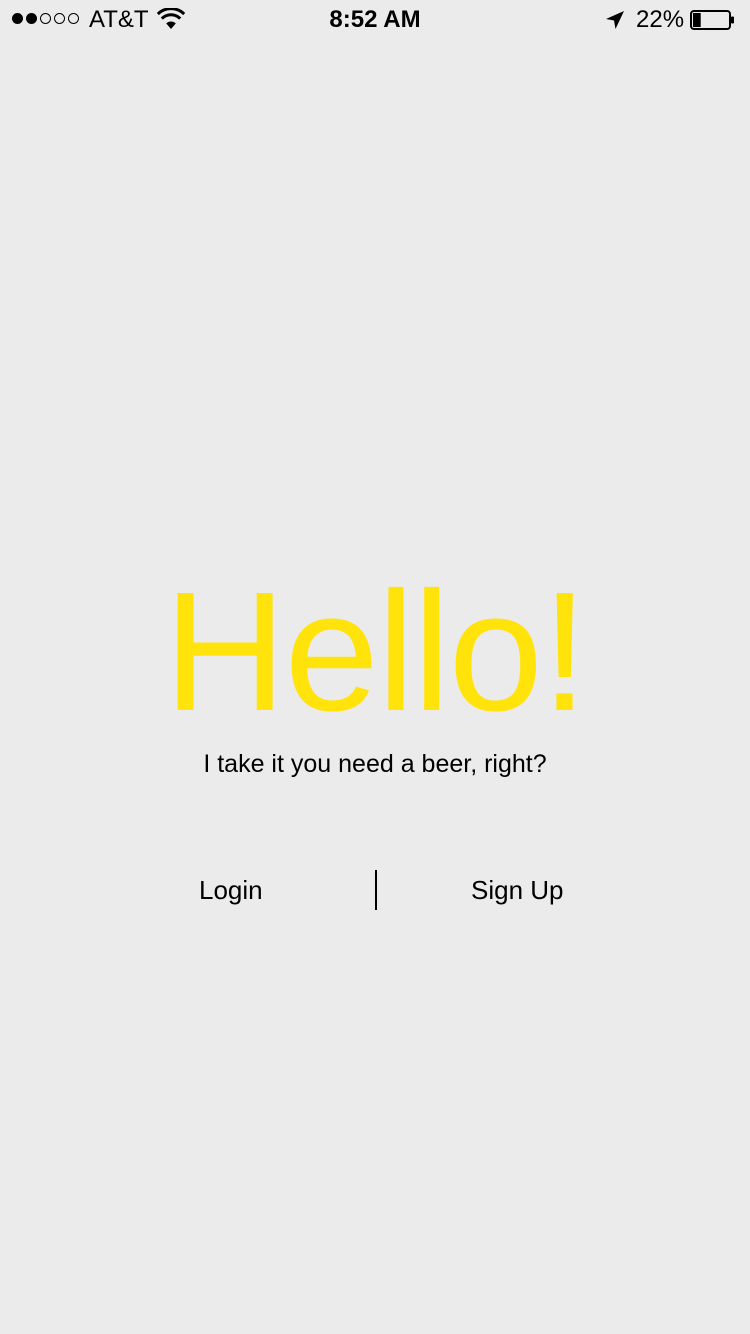 The height and width of the screenshot is (1334, 750). Describe the element at coordinates (376, 652) in the screenshot. I see `welcome-title: Hello!` at that location.